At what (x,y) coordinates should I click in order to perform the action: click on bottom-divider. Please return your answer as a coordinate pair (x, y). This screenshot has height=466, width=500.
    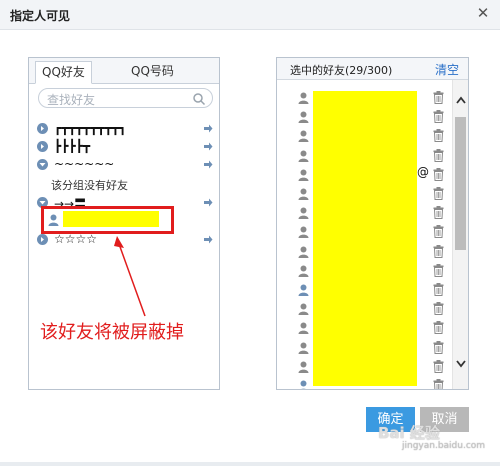
    Looking at the image, I should click on (250, 464).